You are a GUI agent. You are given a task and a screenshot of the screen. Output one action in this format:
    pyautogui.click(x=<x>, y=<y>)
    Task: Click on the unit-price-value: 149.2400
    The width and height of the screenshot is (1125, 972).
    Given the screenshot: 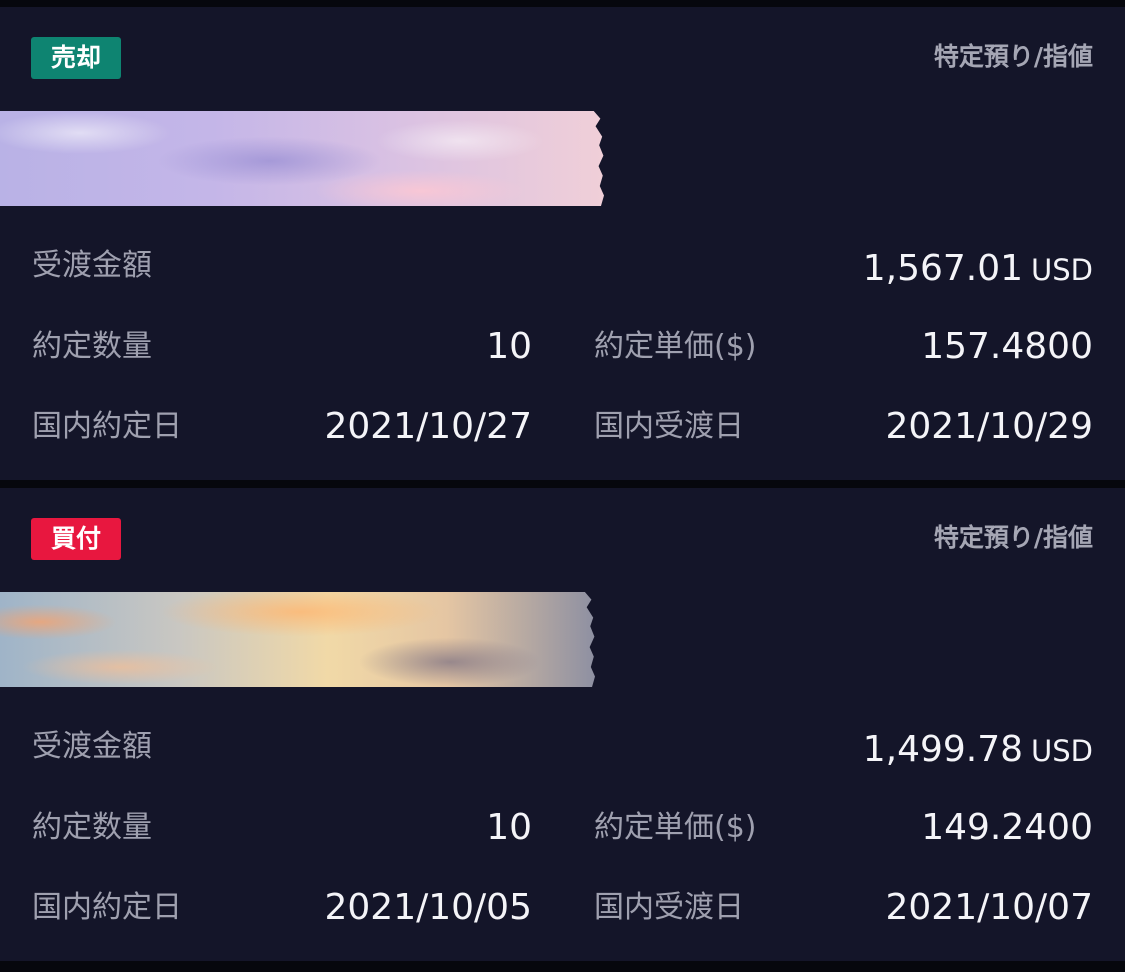 What is the action you would take?
    pyautogui.click(x=1007, y=827)
    